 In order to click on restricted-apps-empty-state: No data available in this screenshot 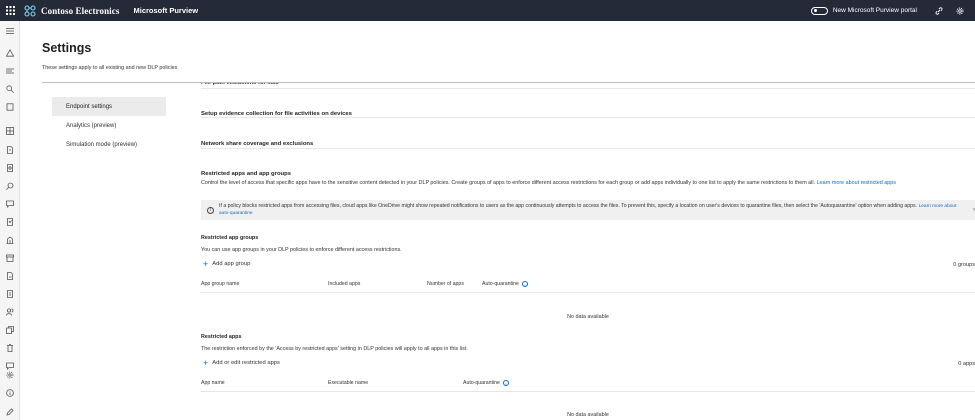, I will do `click(588, 415)`.